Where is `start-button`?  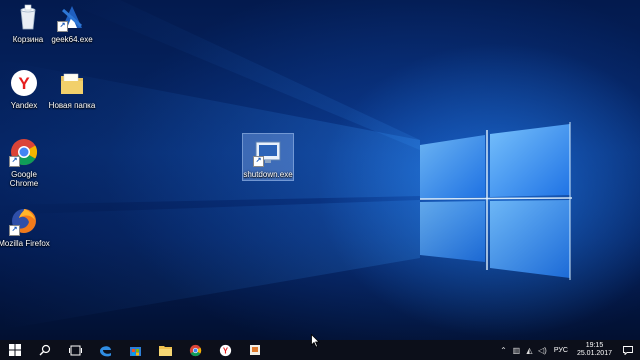 start-button is located at coordinates (15, 350).